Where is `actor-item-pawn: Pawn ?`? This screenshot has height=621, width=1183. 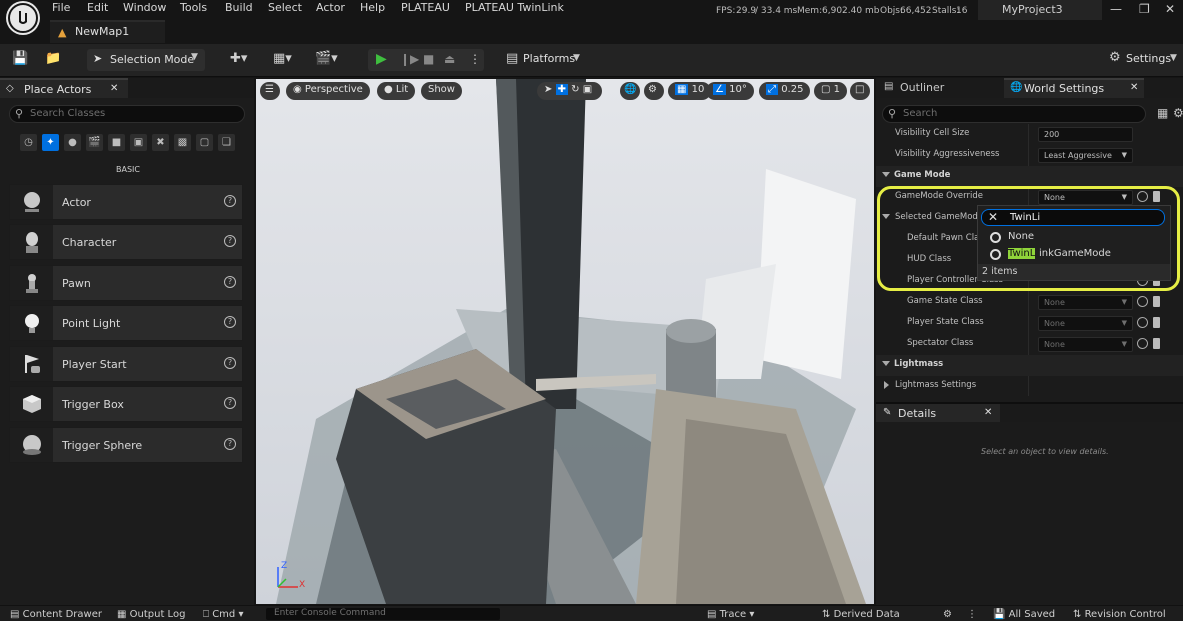
actor-item-pawn: Pawn ? is located at coordinates (126, 283).